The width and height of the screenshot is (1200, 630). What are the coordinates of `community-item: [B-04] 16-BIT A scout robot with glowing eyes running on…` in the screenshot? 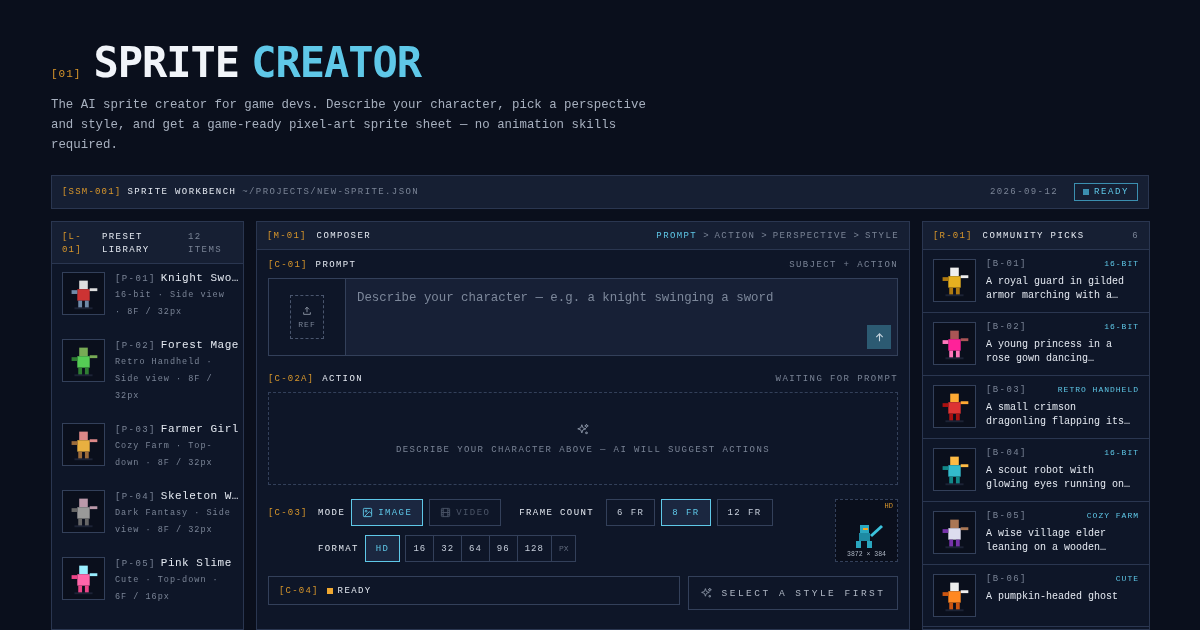 It's located at (1036, 470).